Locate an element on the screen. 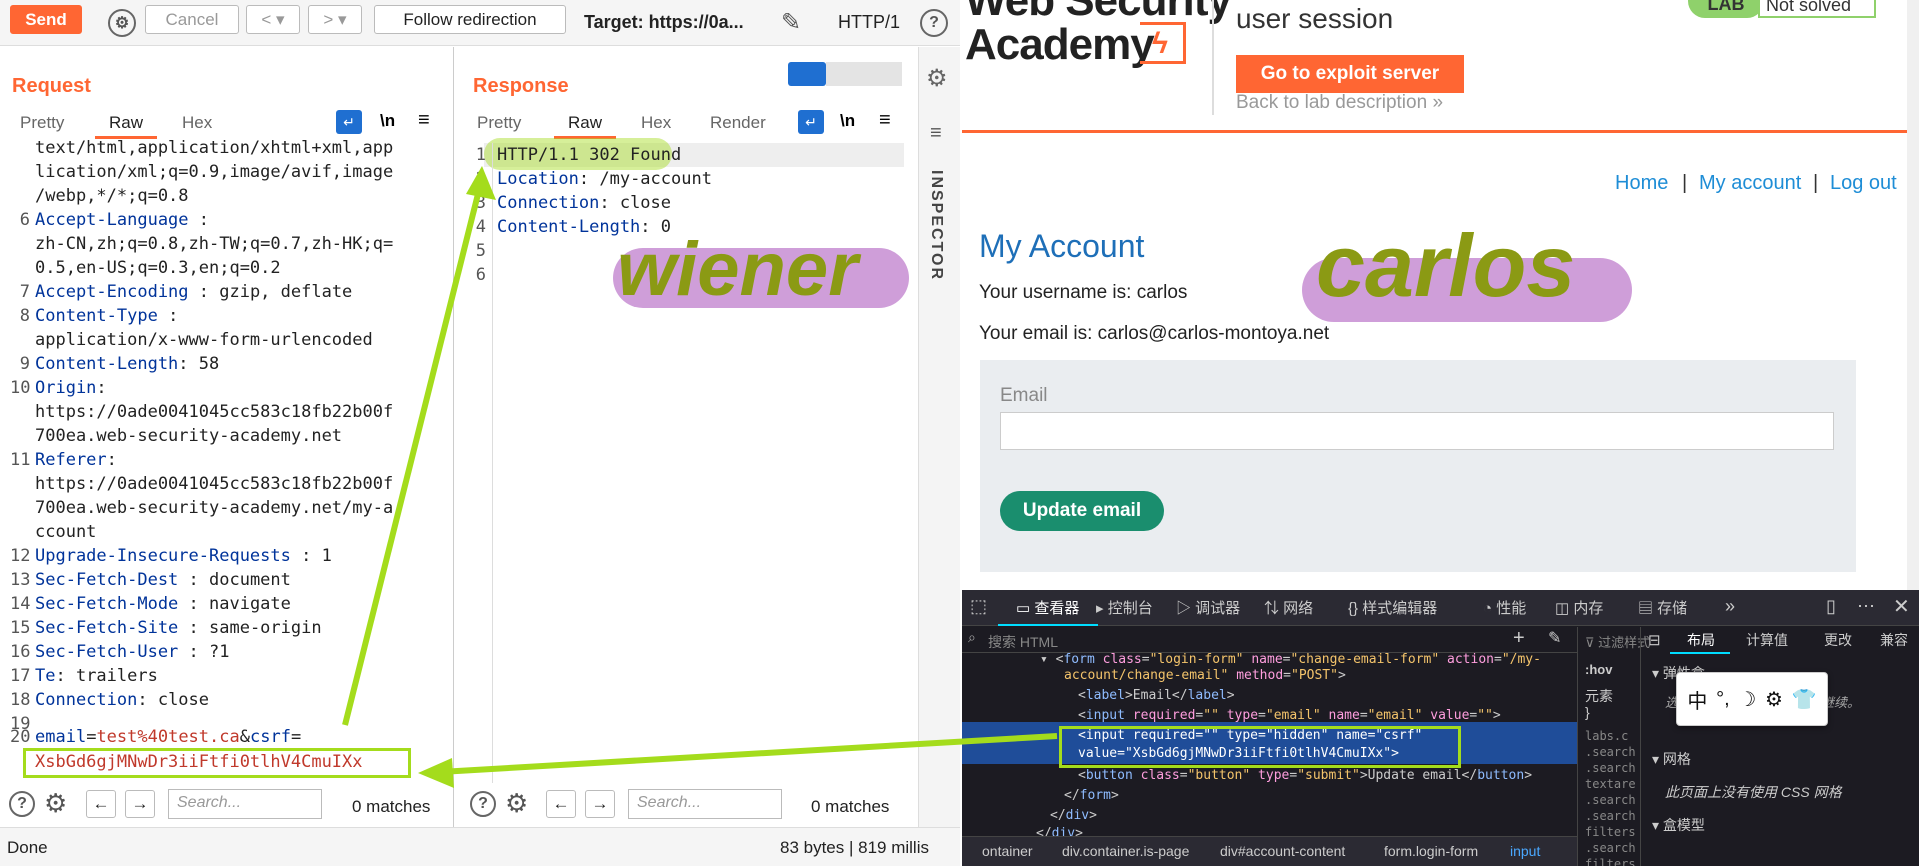  arrow-to-status-line is located at coordinates (413, 451).